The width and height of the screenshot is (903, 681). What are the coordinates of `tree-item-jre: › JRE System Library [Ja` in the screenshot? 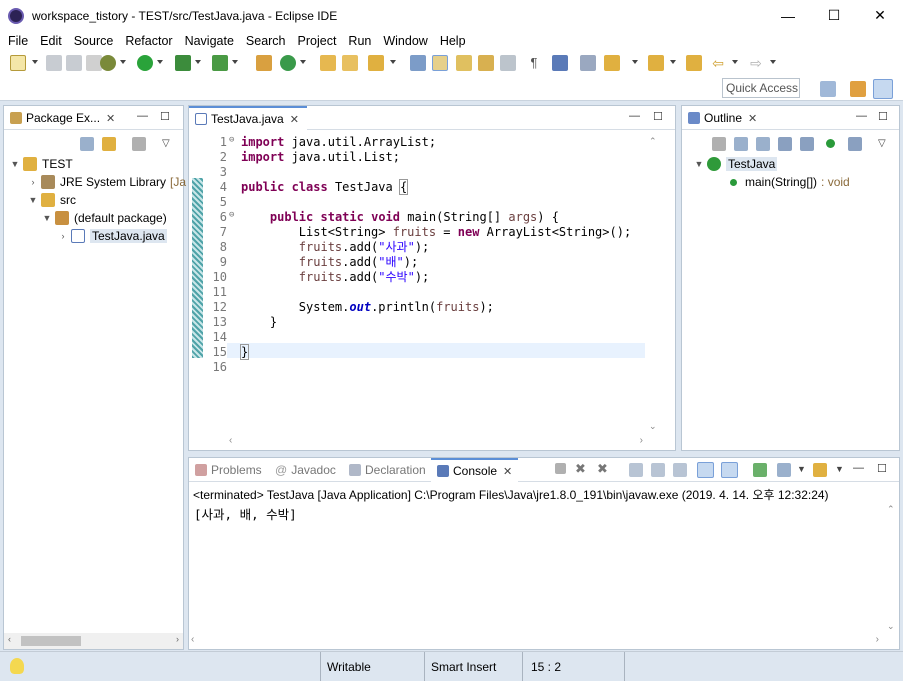 It's located at (107, 182).